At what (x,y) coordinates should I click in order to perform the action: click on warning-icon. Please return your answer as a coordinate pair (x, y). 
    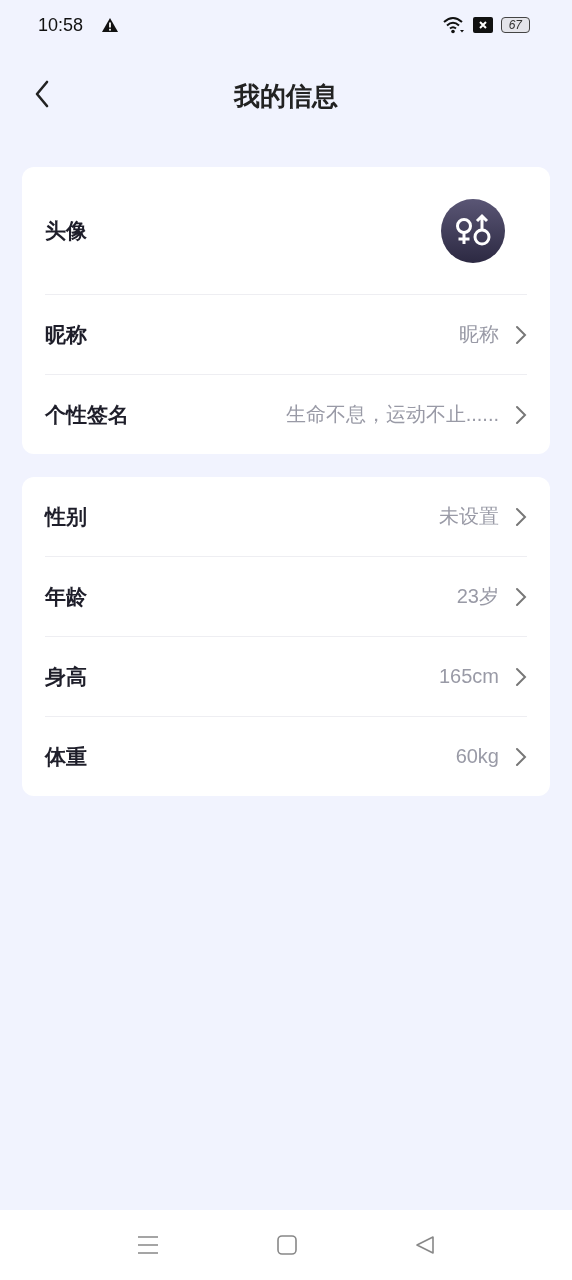
    Looking at the image, I should click on (110, 25).